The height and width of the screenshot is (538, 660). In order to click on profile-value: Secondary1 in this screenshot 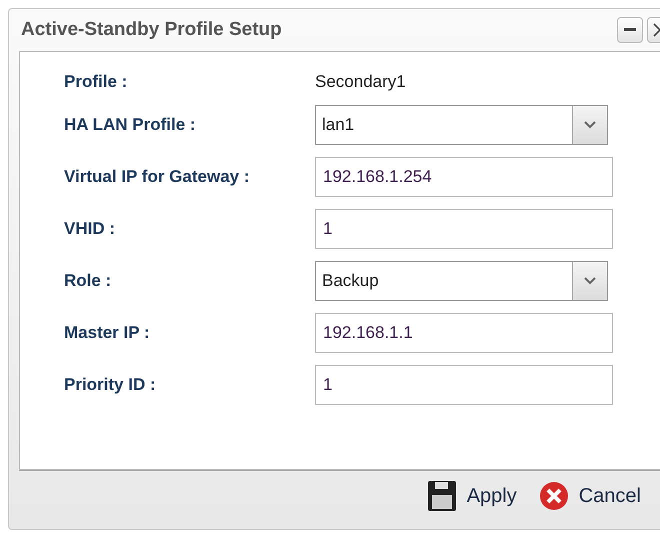, I will do `click(360, 82)`.